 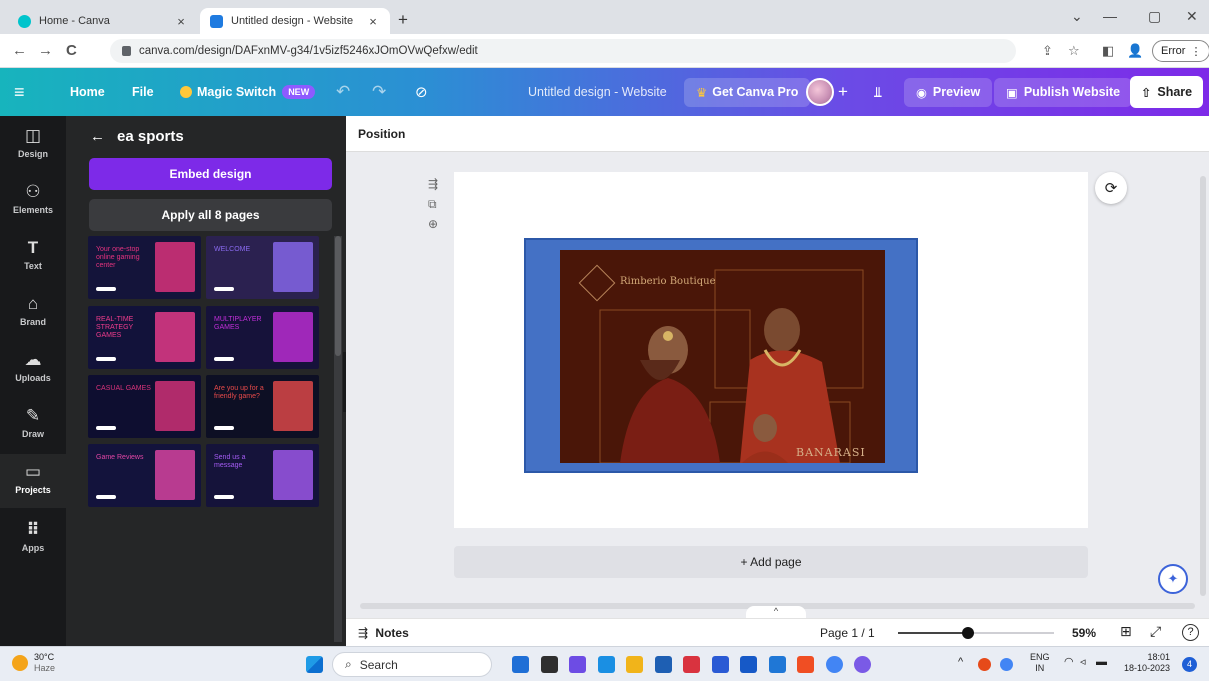 What do you see at coordinates (433, 204) in the screenshot?
I see `duplicate-page-icon: ⧉` at bounding box center [433, 204].